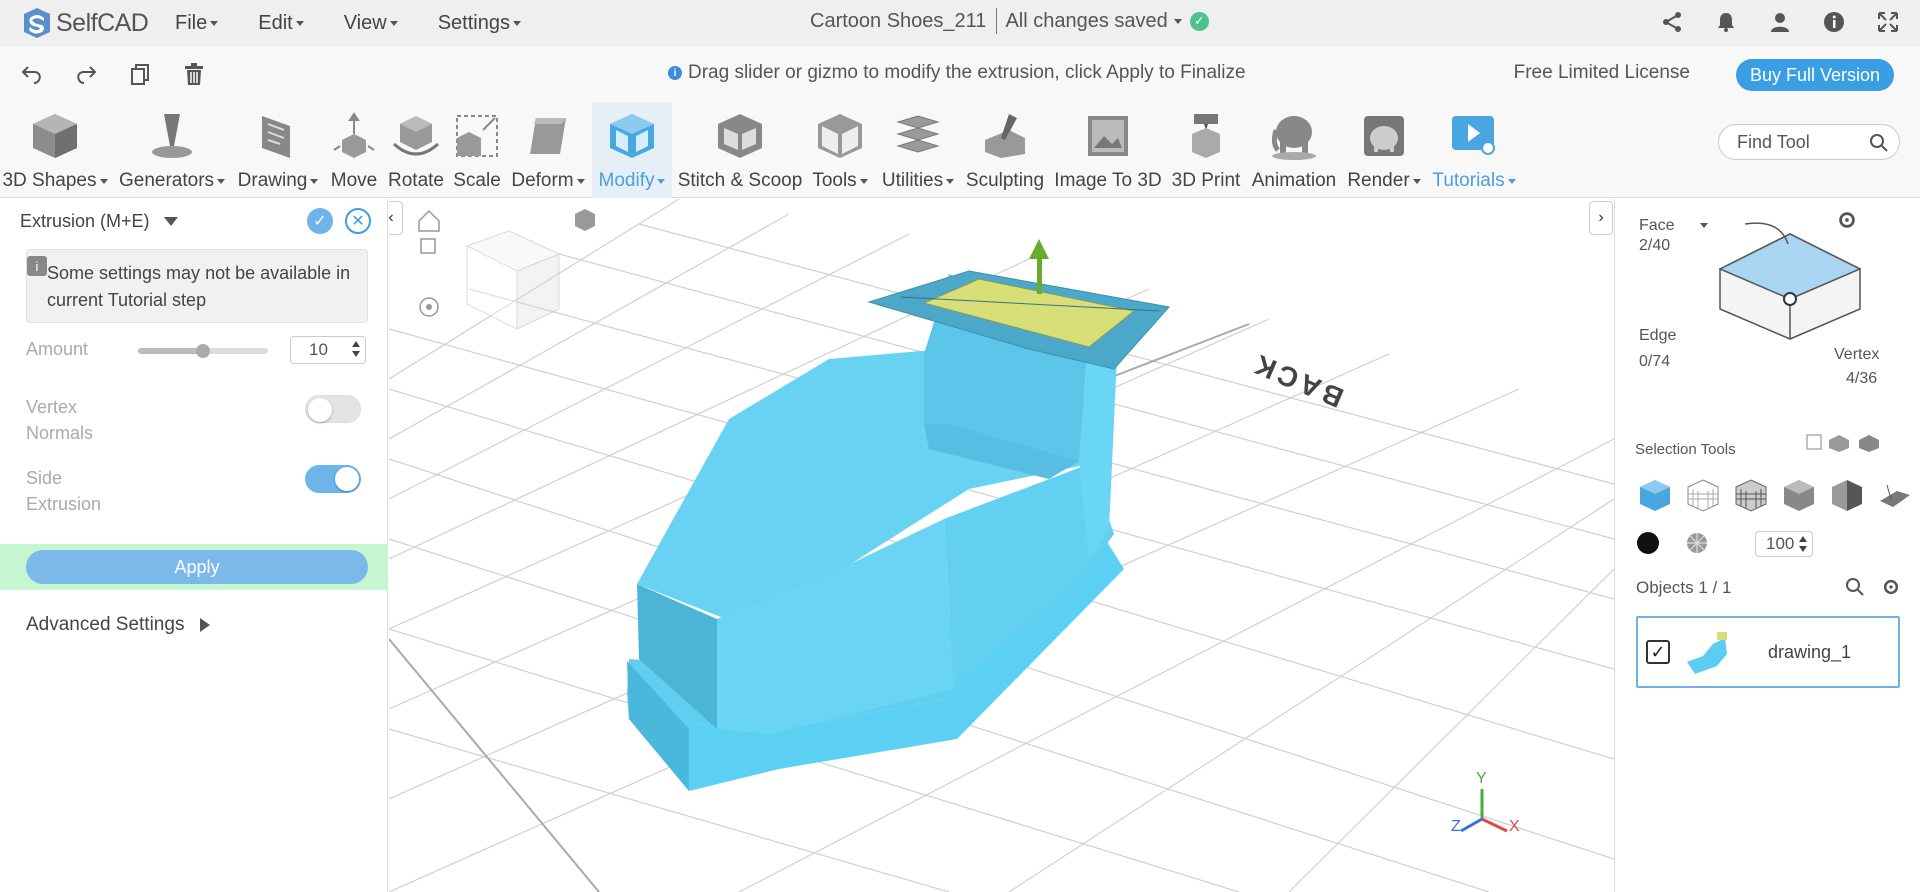 The width and height of the screenshot is (1920, 892). What do you see at coordinates (416, 150) in the screenshot?
I see `tool-rotate: Rotate` at bounding box center [416, 150].